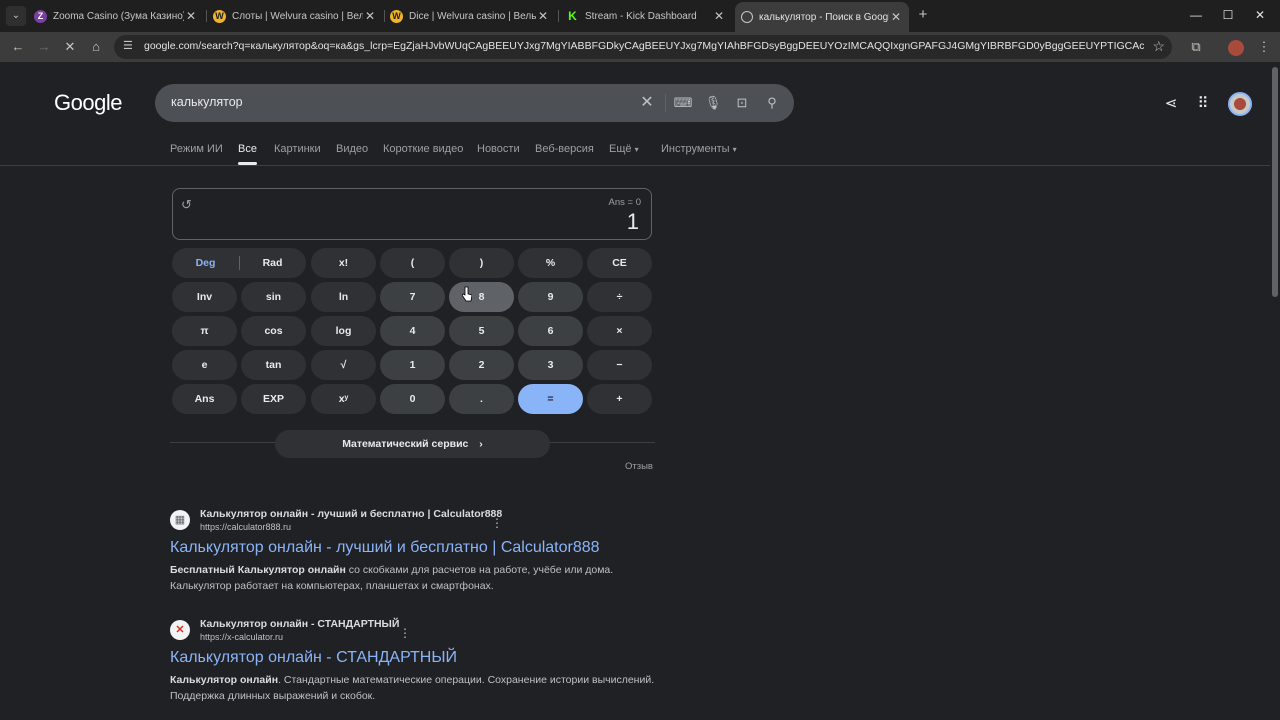 The width and height of the screenshot is (1280, 720). What do you see at coordinates (481, 399) in the screenshot?
I see `decimal-point-key: .` at bounding box center [481, 399].